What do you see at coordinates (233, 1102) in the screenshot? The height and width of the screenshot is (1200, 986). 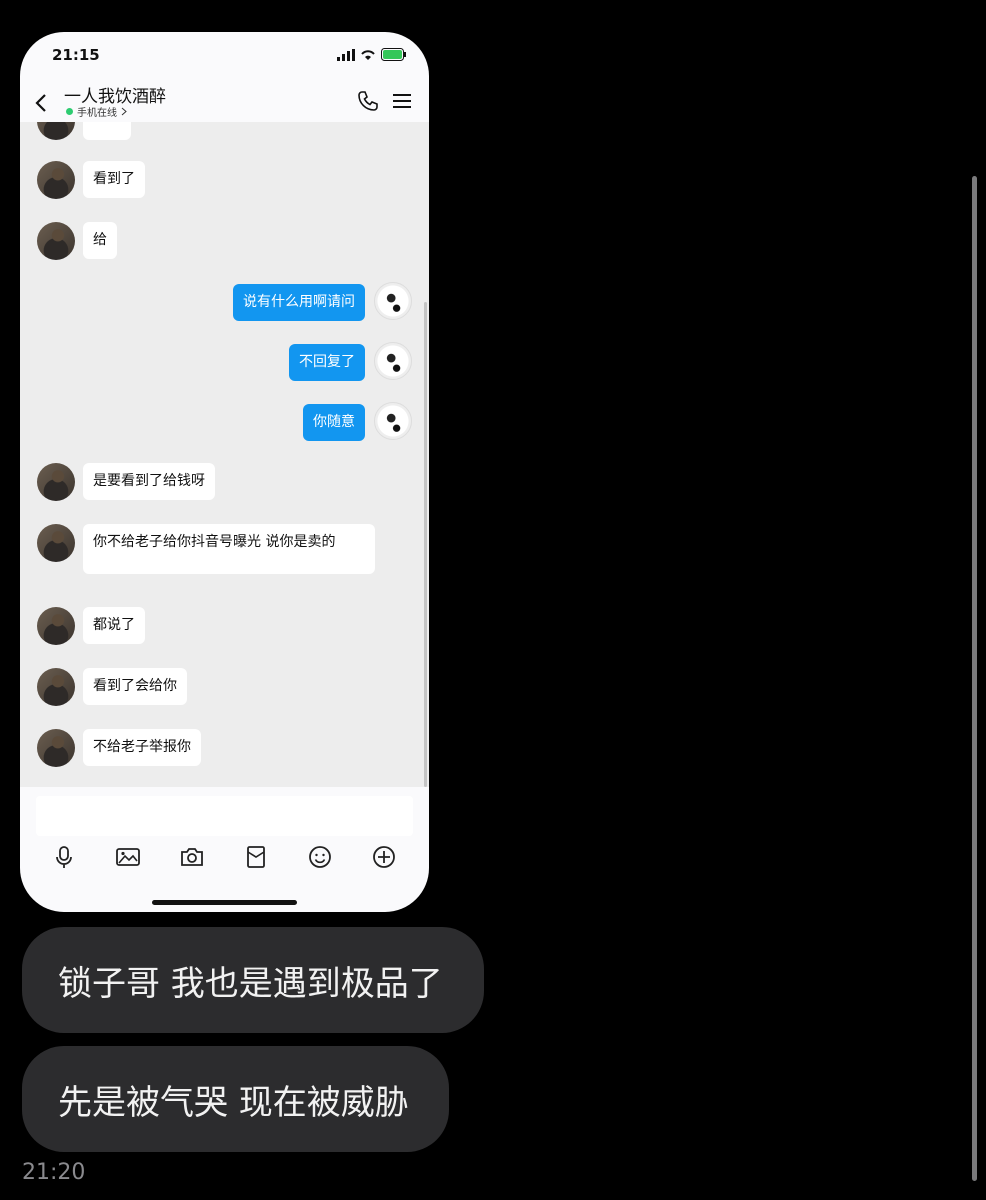 I see `outer-message-text: 先是被气哭 现在被威胁` at bounding box center [233, 1102].